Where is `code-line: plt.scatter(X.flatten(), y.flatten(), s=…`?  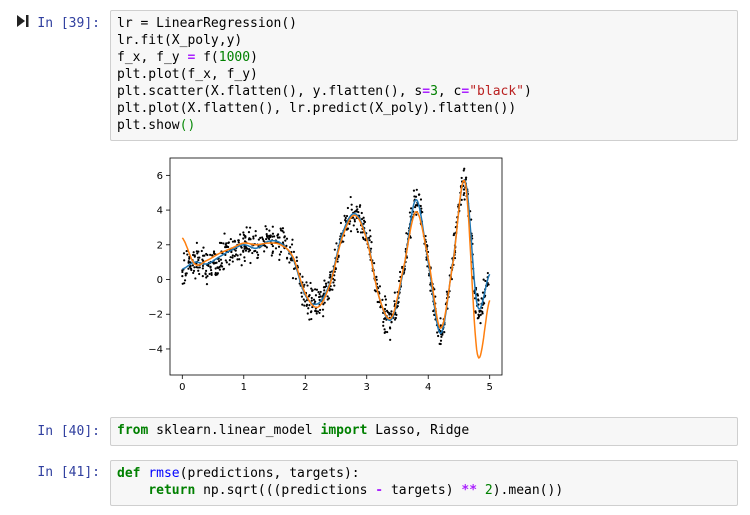 code-line: plt.scatter(X.flatten(), y.flatten(), s=… is located at coordinates (424, 91).